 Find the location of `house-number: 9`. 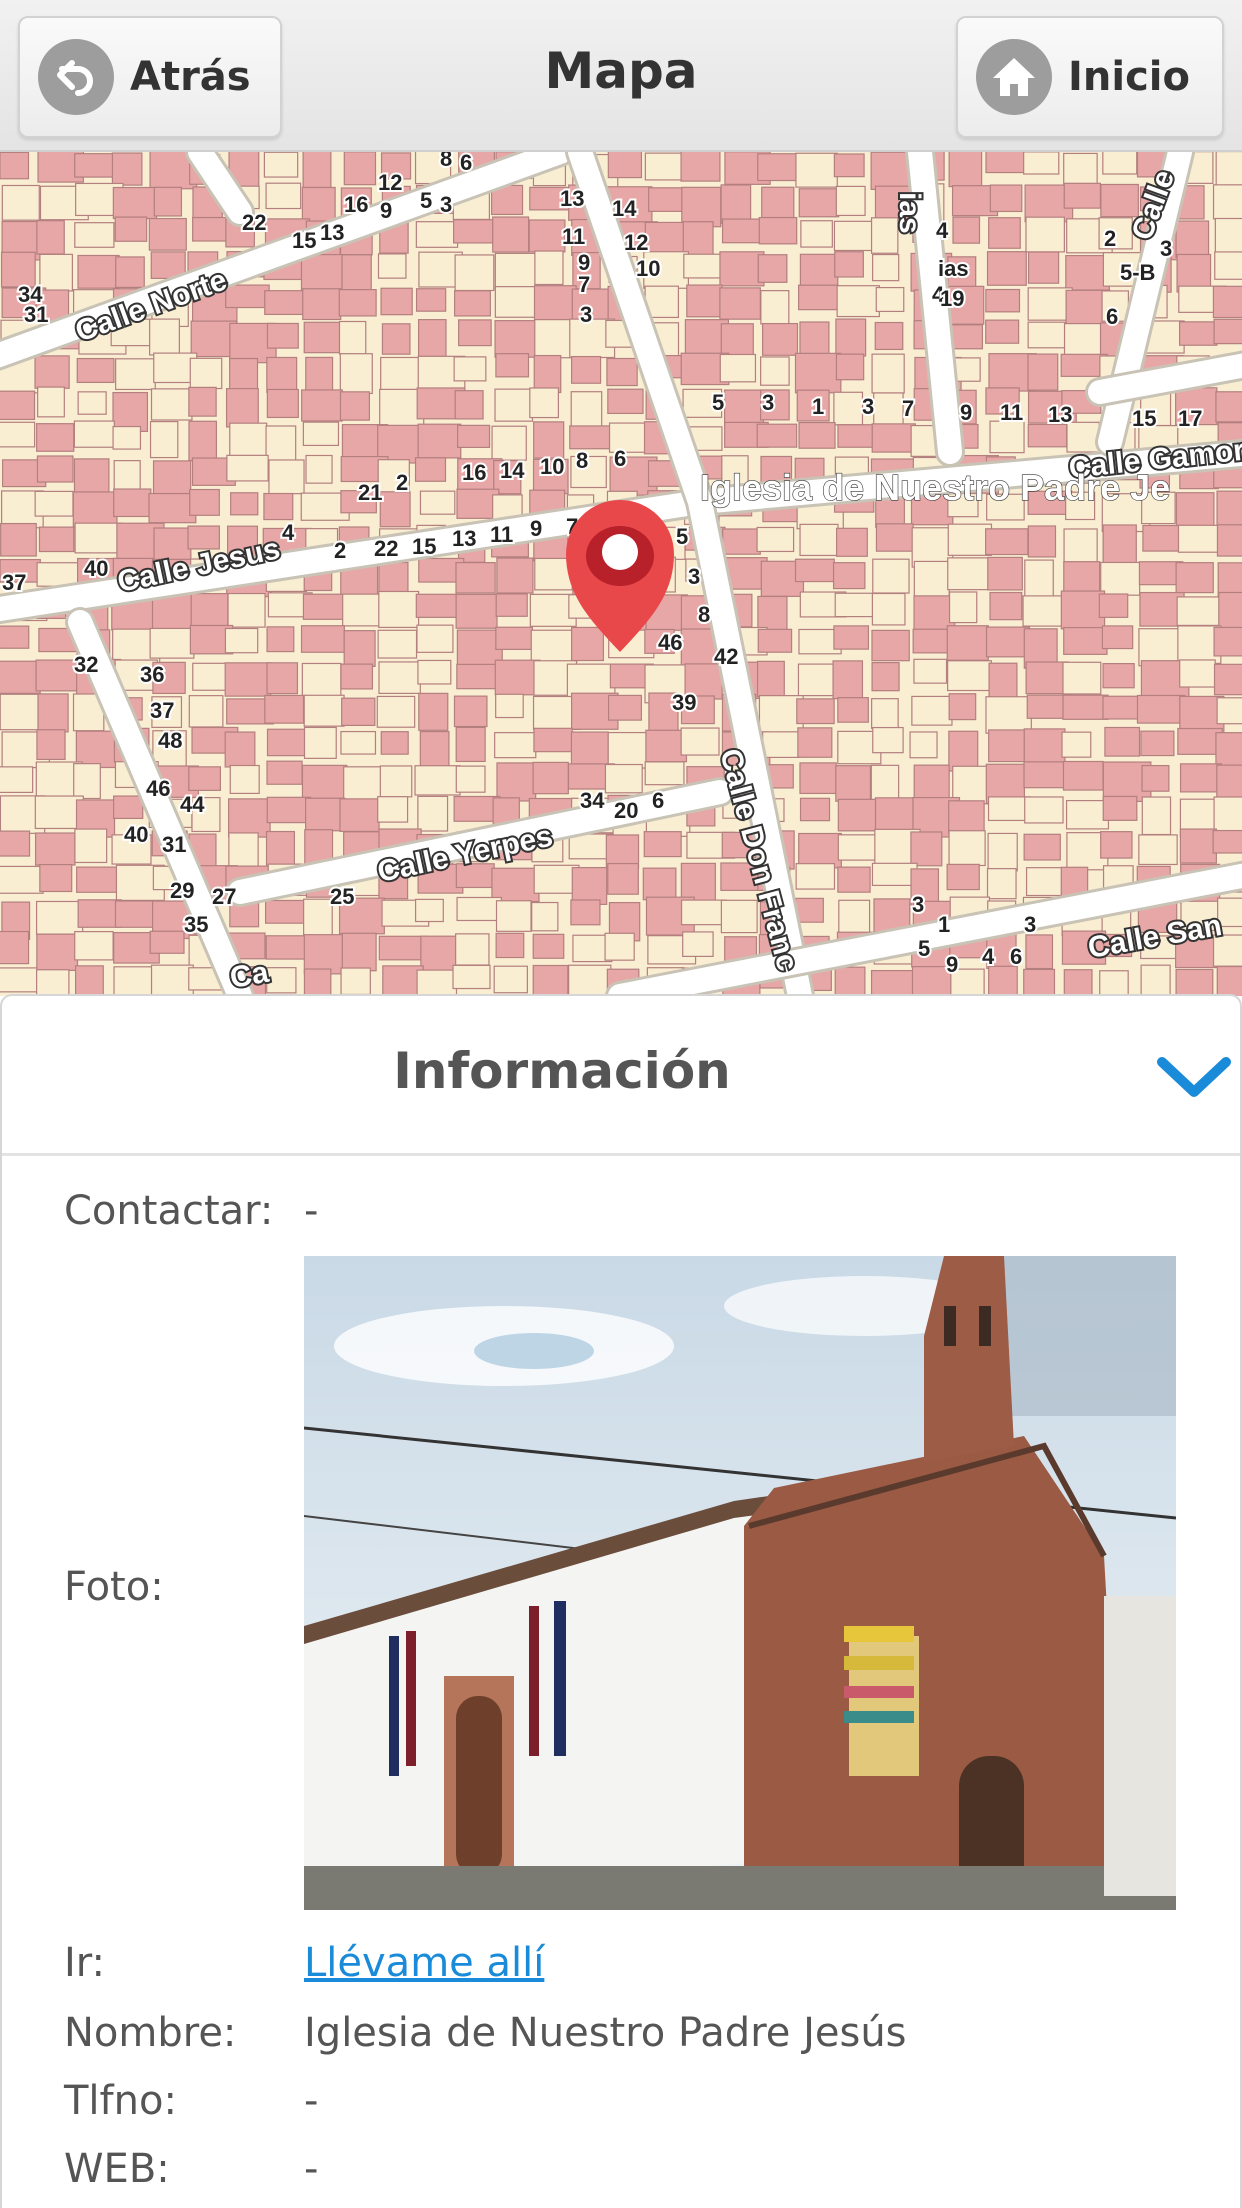

house-number: 9 is located at coordinates (386, 210).